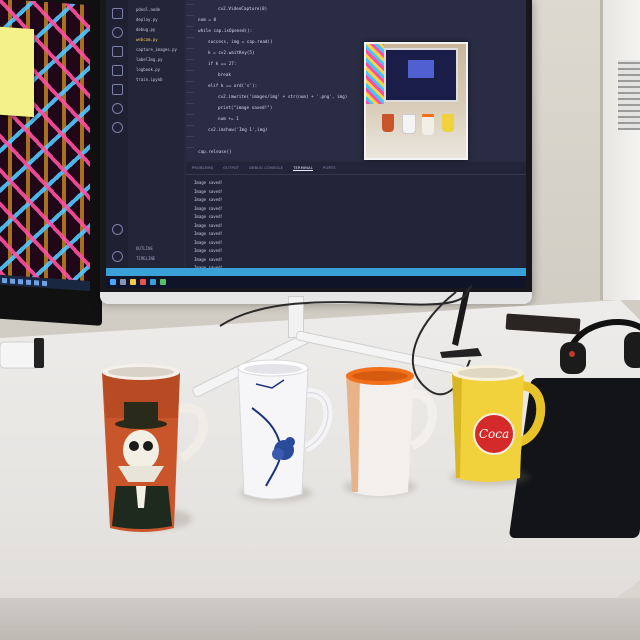  I want to click on extensions-icon, so click(117, 89).